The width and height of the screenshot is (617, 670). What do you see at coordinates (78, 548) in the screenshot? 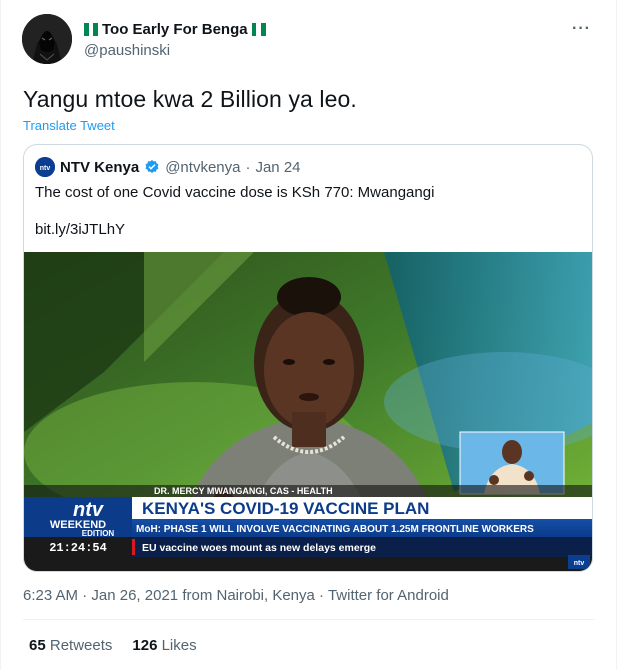
I see `broadcast-clock: 21:24:54` at bounding box center [78, 548].